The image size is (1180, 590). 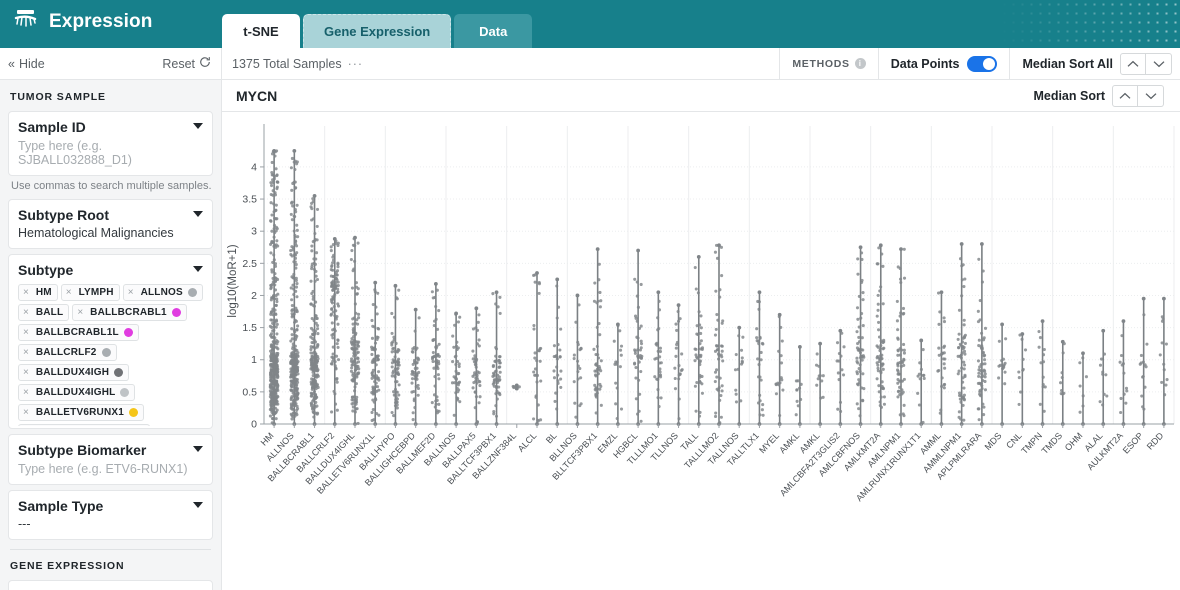 I want to click on svg-text: OHM, so click(x=1074, y=442).